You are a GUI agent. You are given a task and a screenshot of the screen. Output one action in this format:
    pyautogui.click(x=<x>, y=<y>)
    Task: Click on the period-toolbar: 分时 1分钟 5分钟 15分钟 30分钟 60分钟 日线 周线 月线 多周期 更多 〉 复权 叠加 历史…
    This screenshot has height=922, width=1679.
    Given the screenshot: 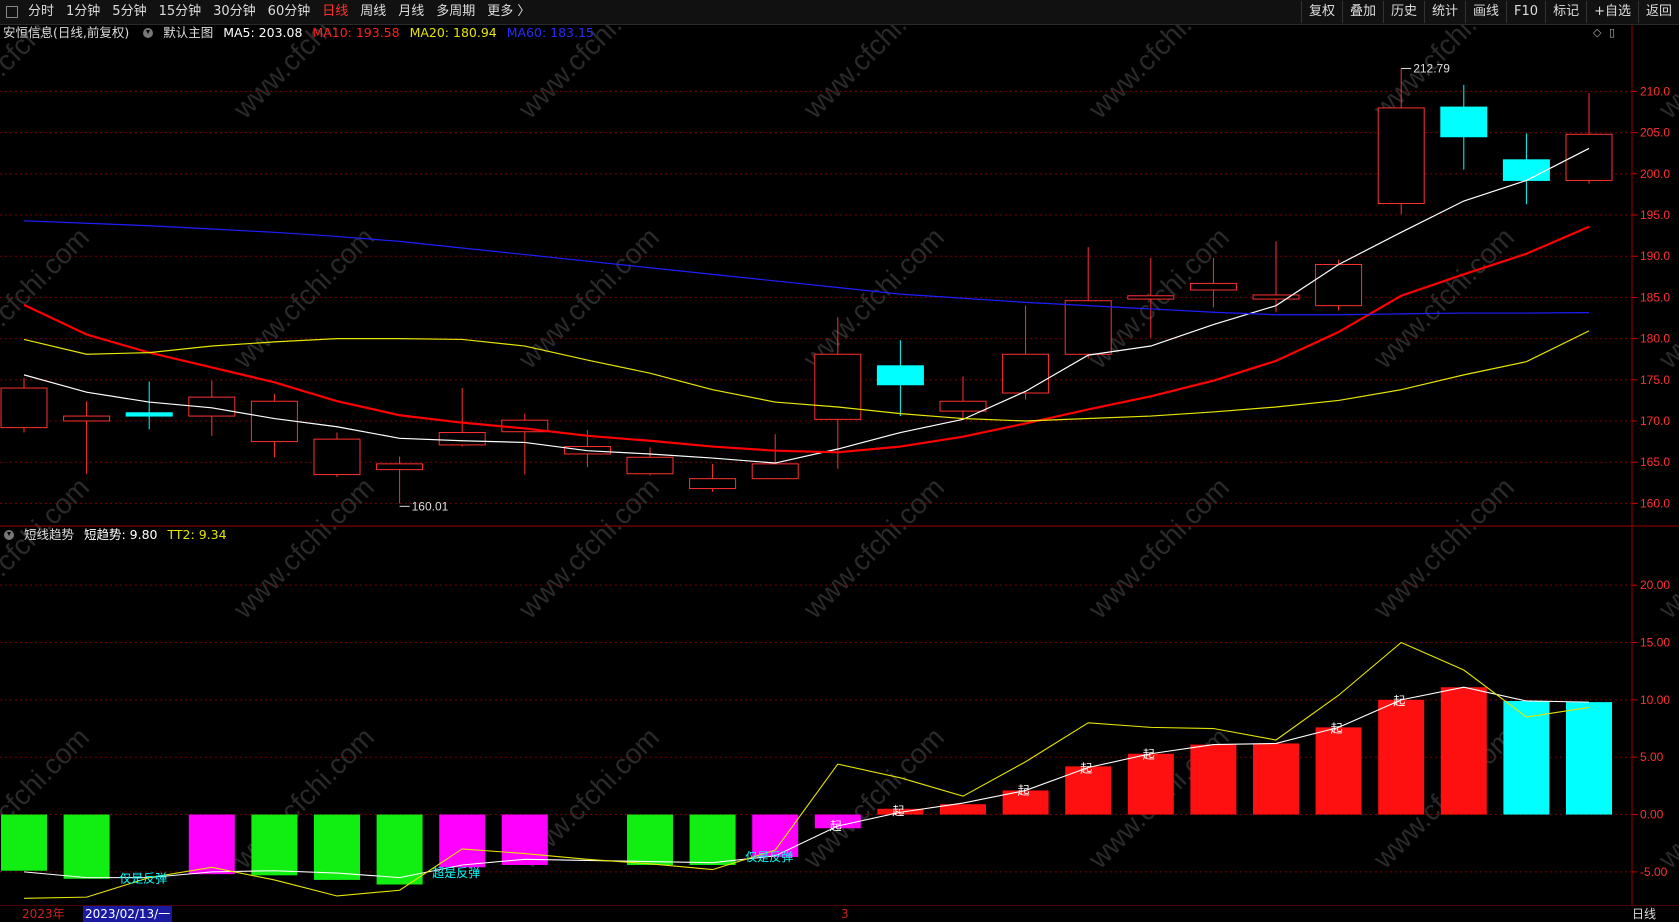 What is the action you would take?
    pyautogui.click(x=839, y=12)
    